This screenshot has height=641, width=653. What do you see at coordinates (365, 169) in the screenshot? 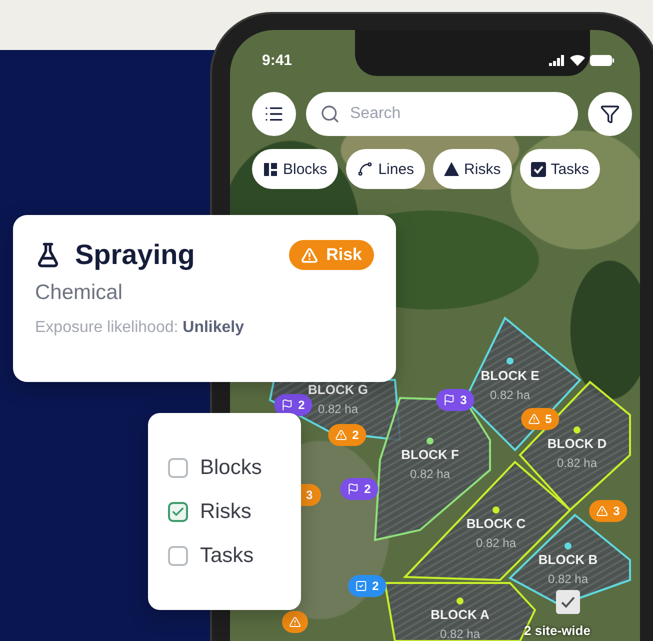
I see `route-icon` at bounding box center [365, 169].